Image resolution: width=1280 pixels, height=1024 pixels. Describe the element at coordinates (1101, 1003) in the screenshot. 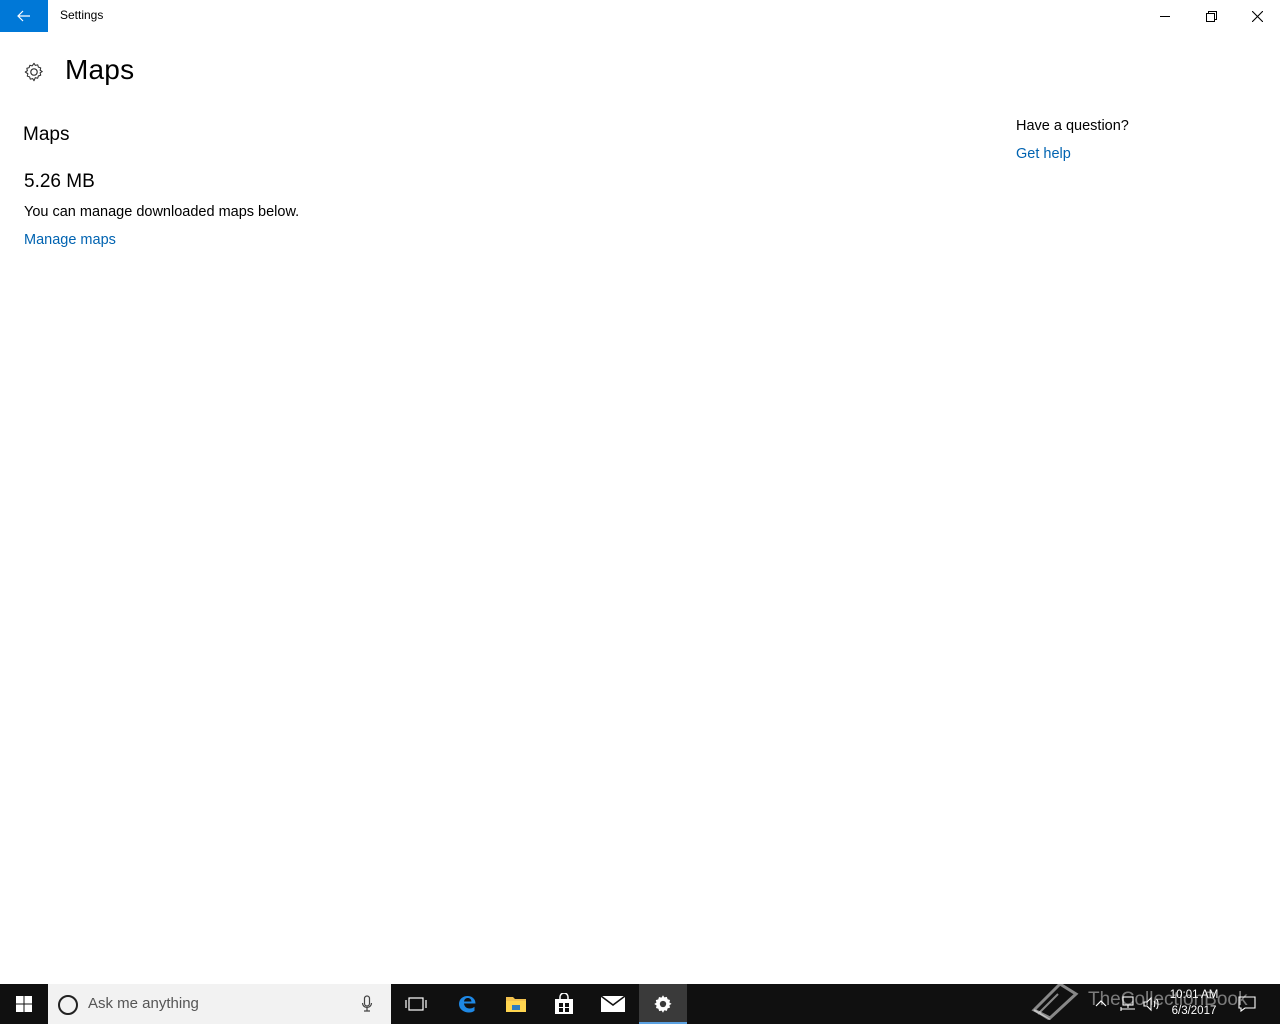

I see `chevron-up-icon` at that location.